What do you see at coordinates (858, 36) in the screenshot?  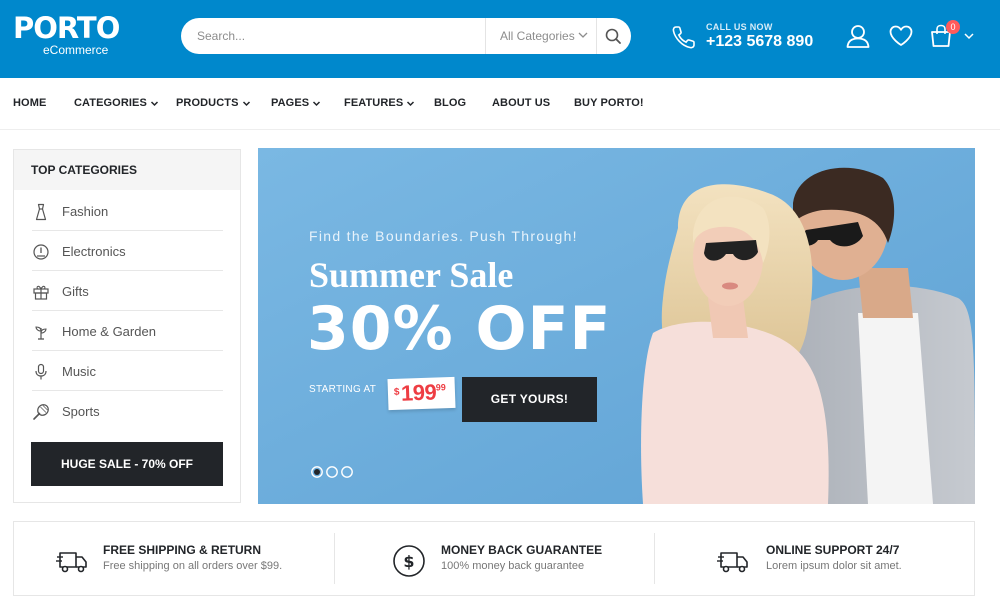 I see `user-icon` at bounding box center [858, 36].